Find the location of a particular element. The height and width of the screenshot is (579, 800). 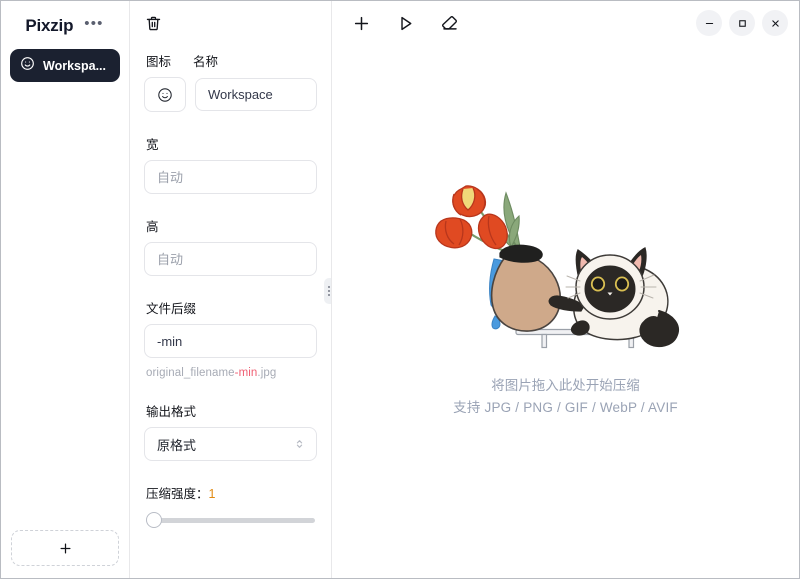

strength-label: 压缩强度：1 is located at coordinates (231, 492).